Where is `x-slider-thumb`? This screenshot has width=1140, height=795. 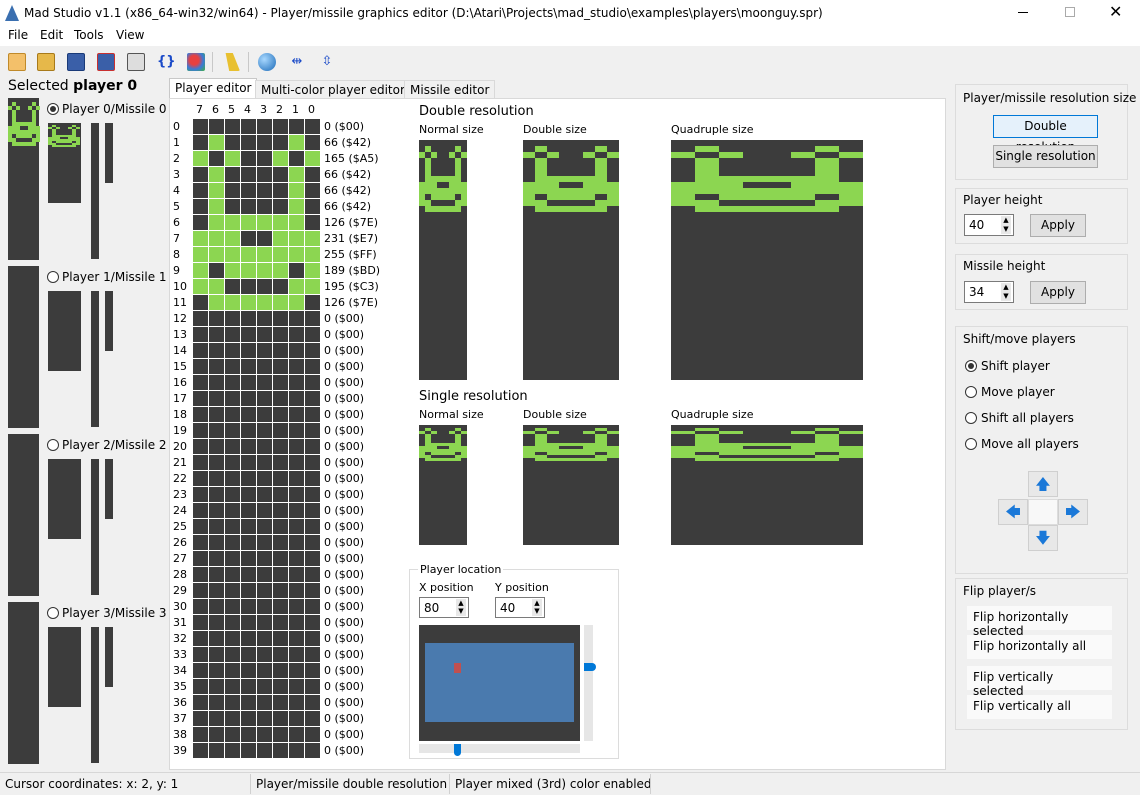 x-slider-thumb is located at coordinates (457, 750).